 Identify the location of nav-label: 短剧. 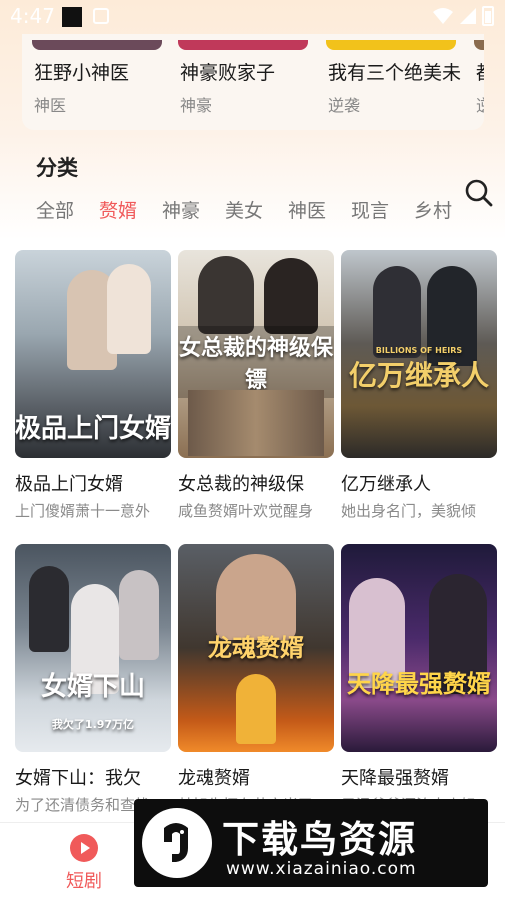
(84, 881).